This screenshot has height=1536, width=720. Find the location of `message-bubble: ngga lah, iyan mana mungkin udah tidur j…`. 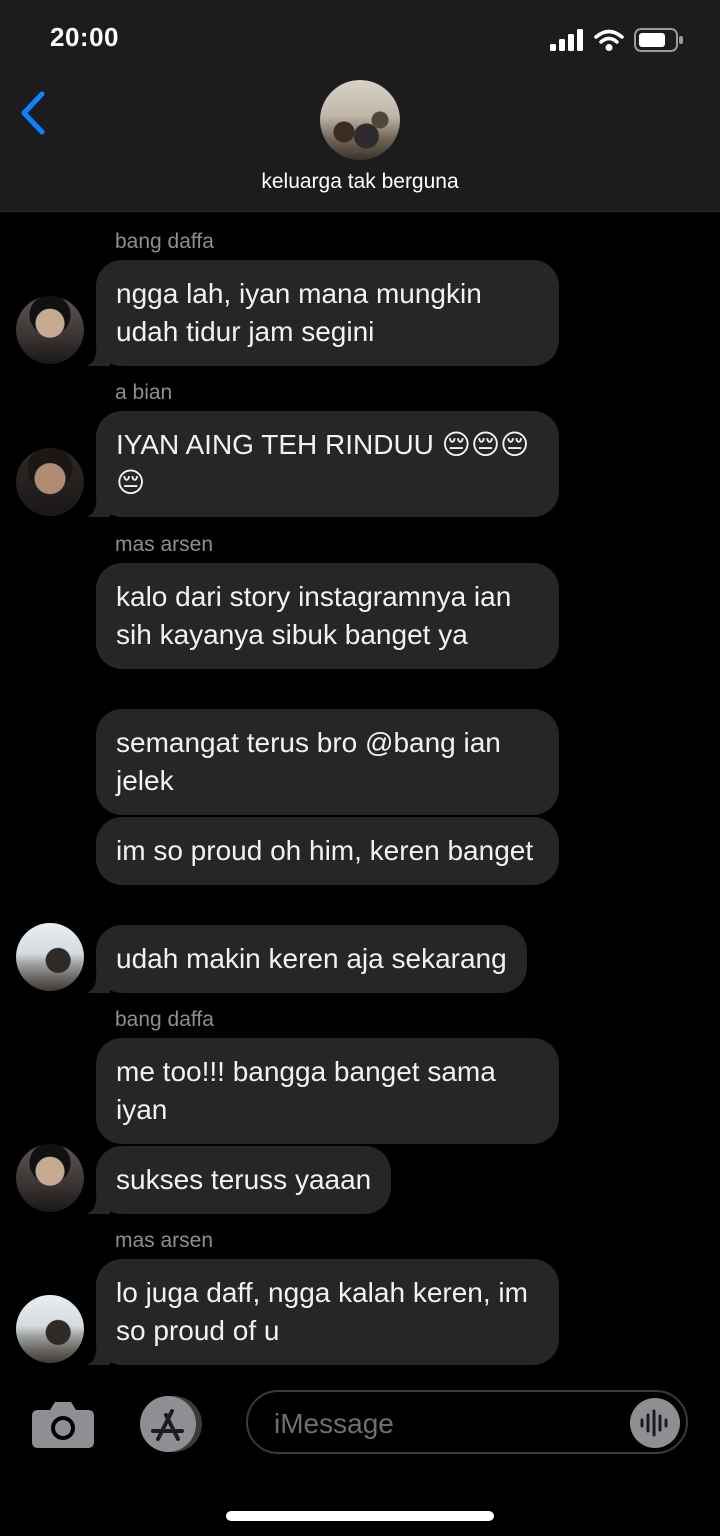

message-bubble: ngga lah, iyan mana mungkin udah tidur j… is located at coordinates (322, 313).